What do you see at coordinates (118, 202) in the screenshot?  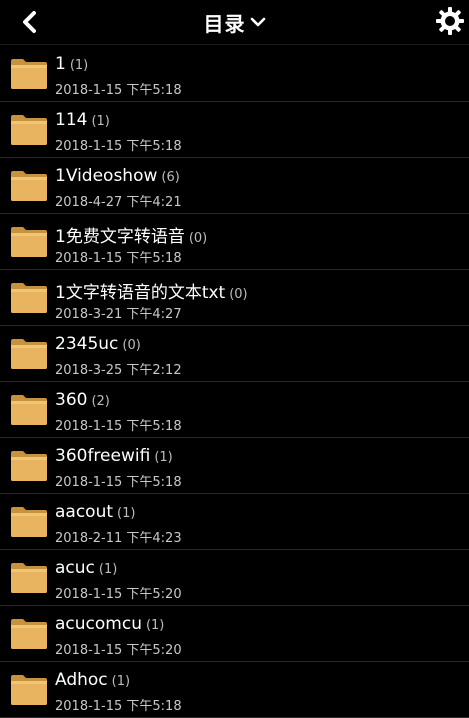 I see `folder-modified-date: 2018-4-27 下午4:21` at bounding box center [118, 202].